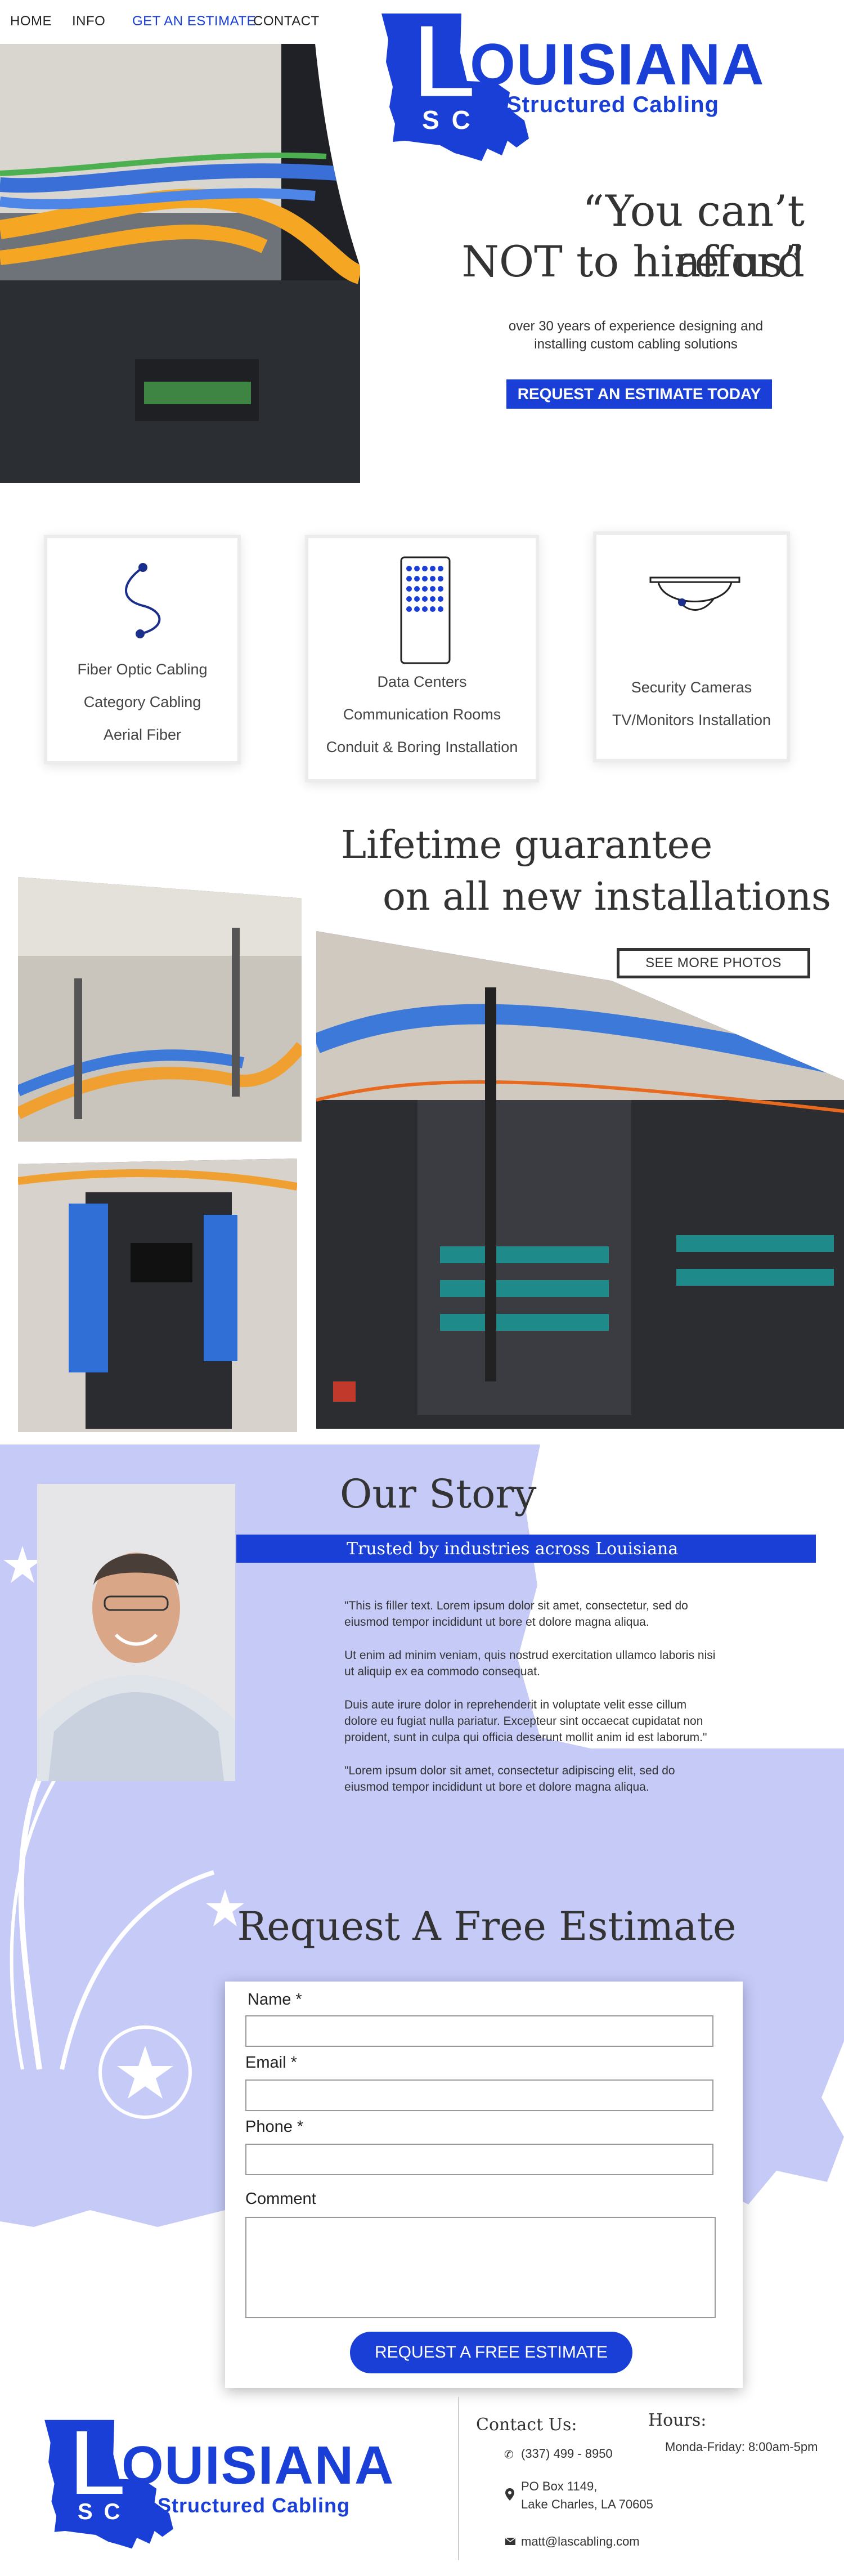  I want to click on gallery-photo-top-left, so click(160, 1009).